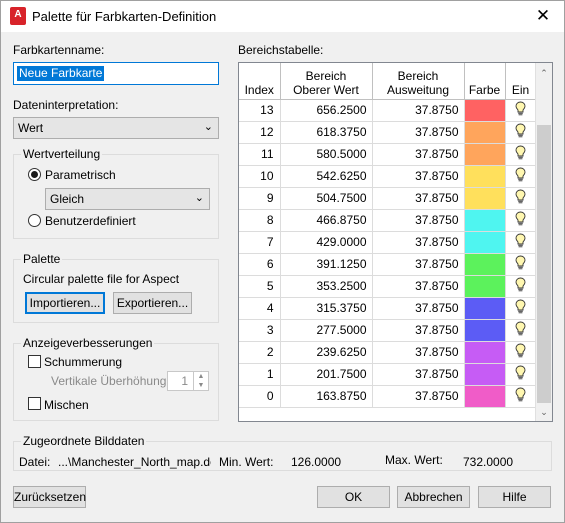 Image resolution: width=565 pixels, height=523 pixels. I want to click on upper-value-cell: 656.2500, so click(326, 110).